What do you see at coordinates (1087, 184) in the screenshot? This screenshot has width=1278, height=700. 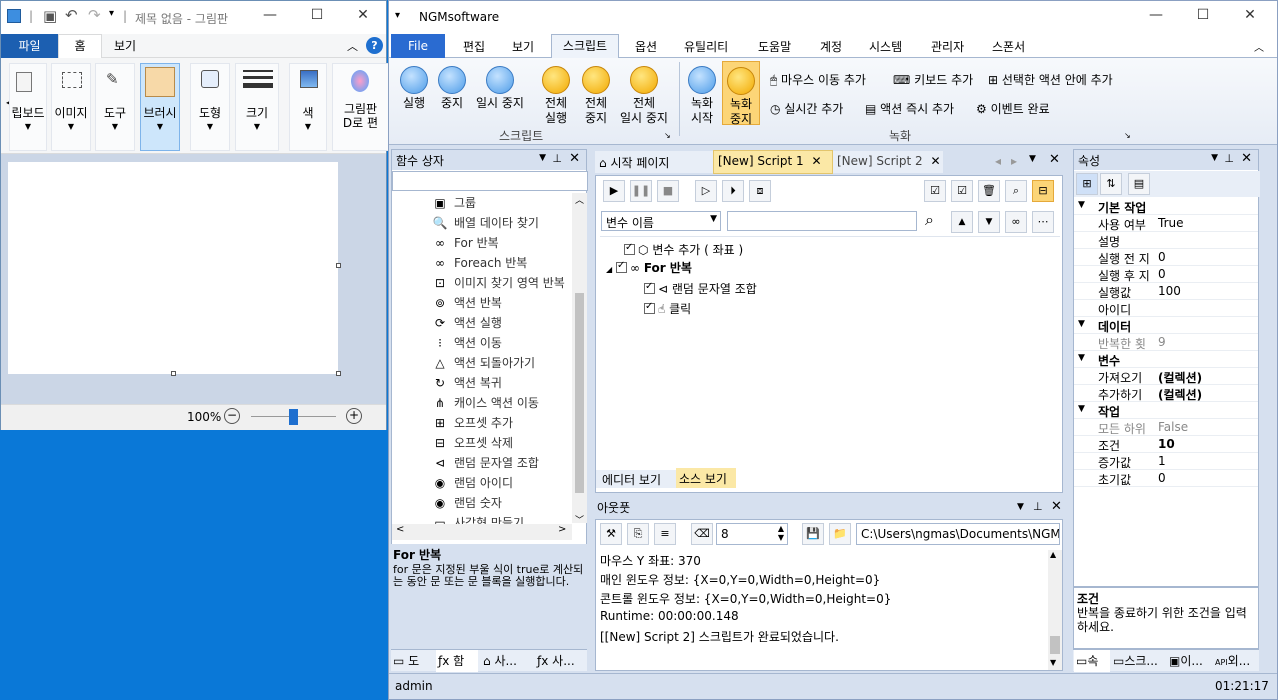 I see `categorized-button: ⊞` at bounding box center [1087, 184].